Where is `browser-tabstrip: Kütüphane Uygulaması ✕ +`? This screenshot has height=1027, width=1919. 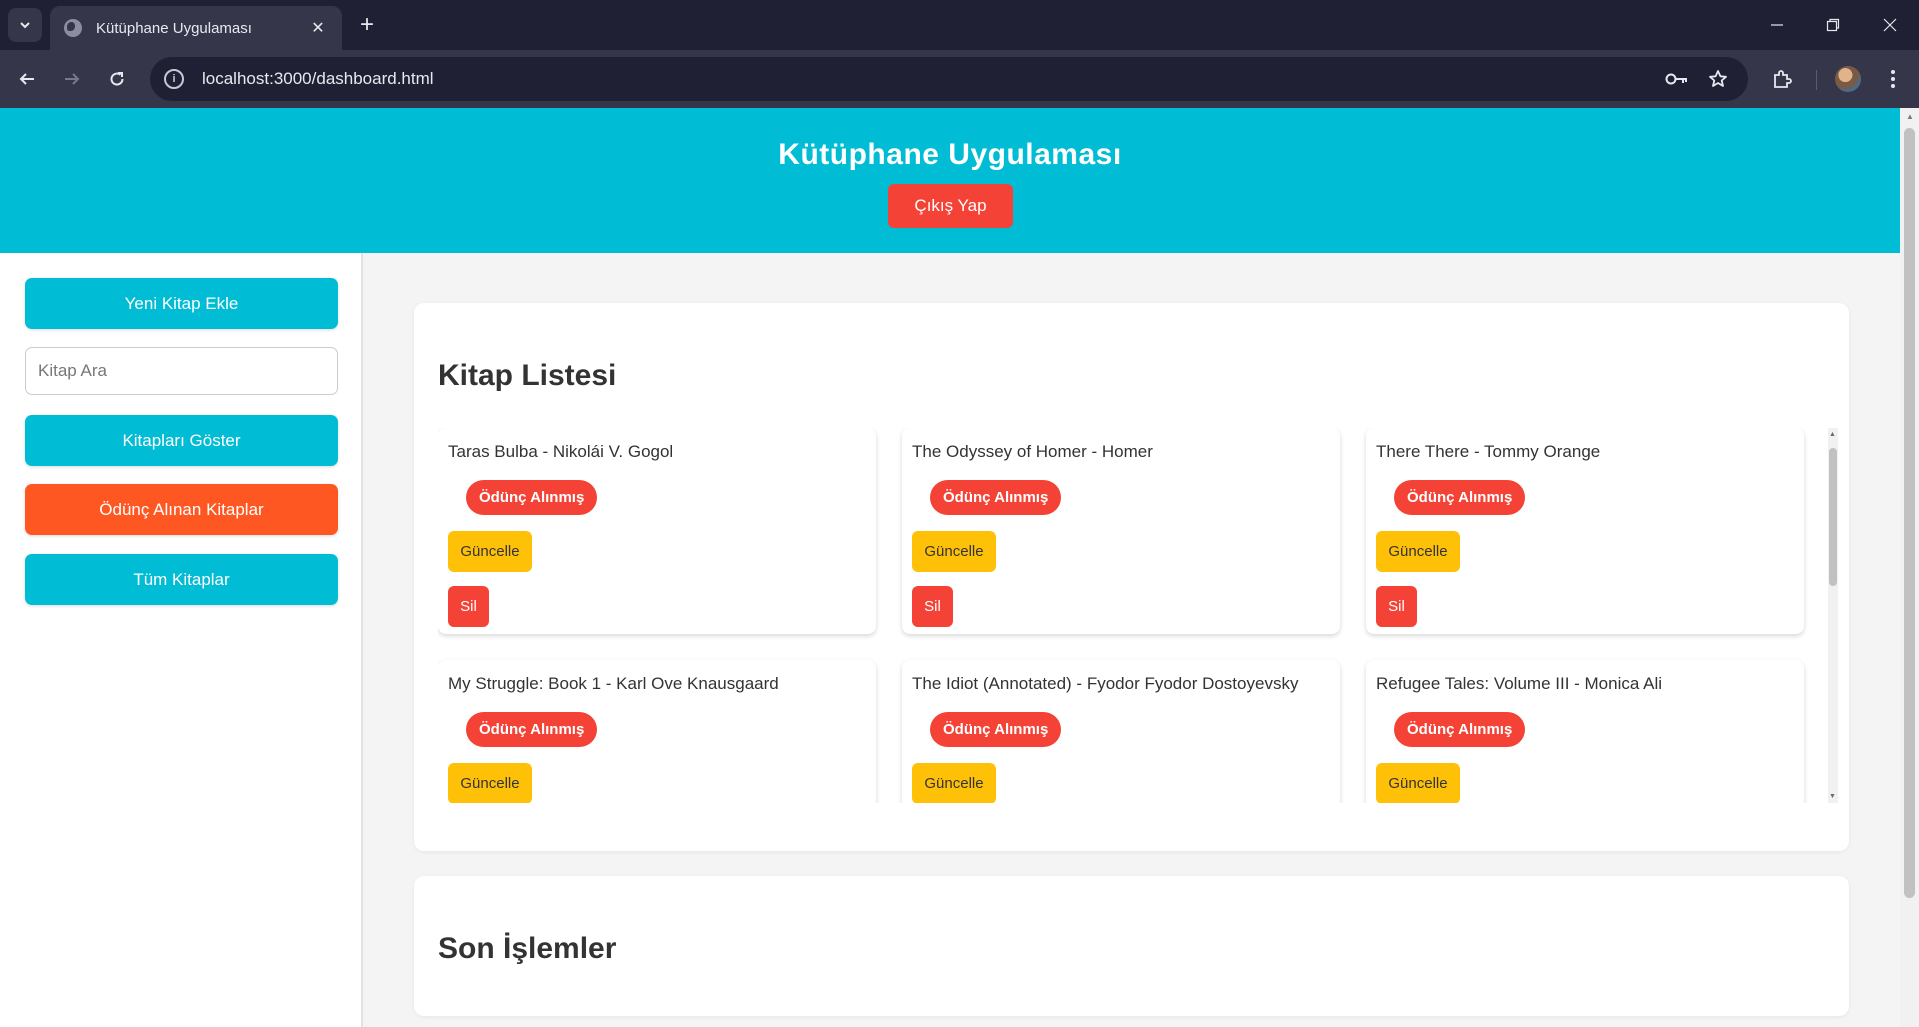
browser-tabstrip: Kütüphane Uygulaması ✕ + is located at coordinates (959, 25).